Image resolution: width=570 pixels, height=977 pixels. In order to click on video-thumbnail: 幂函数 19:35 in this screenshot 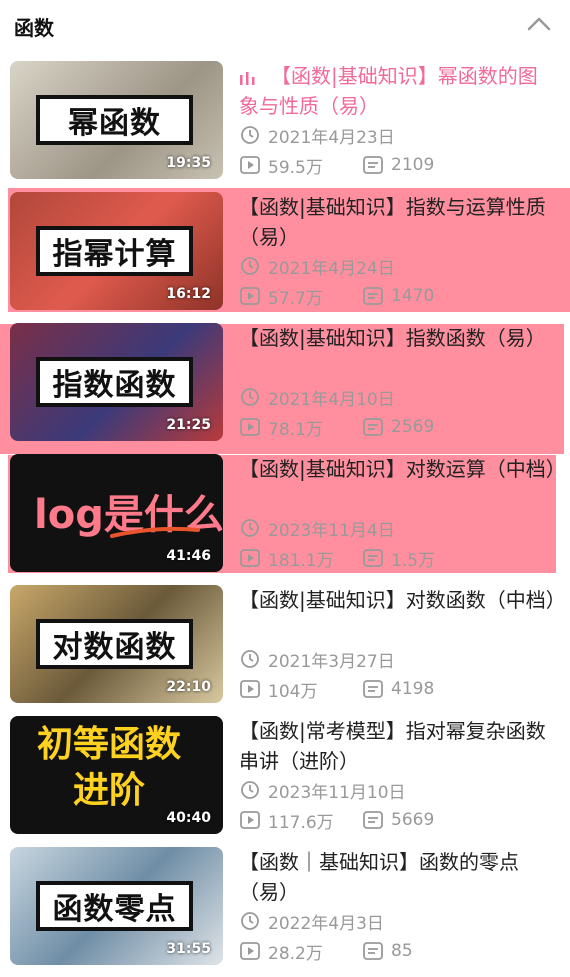, I will do `click(116, 120)`.